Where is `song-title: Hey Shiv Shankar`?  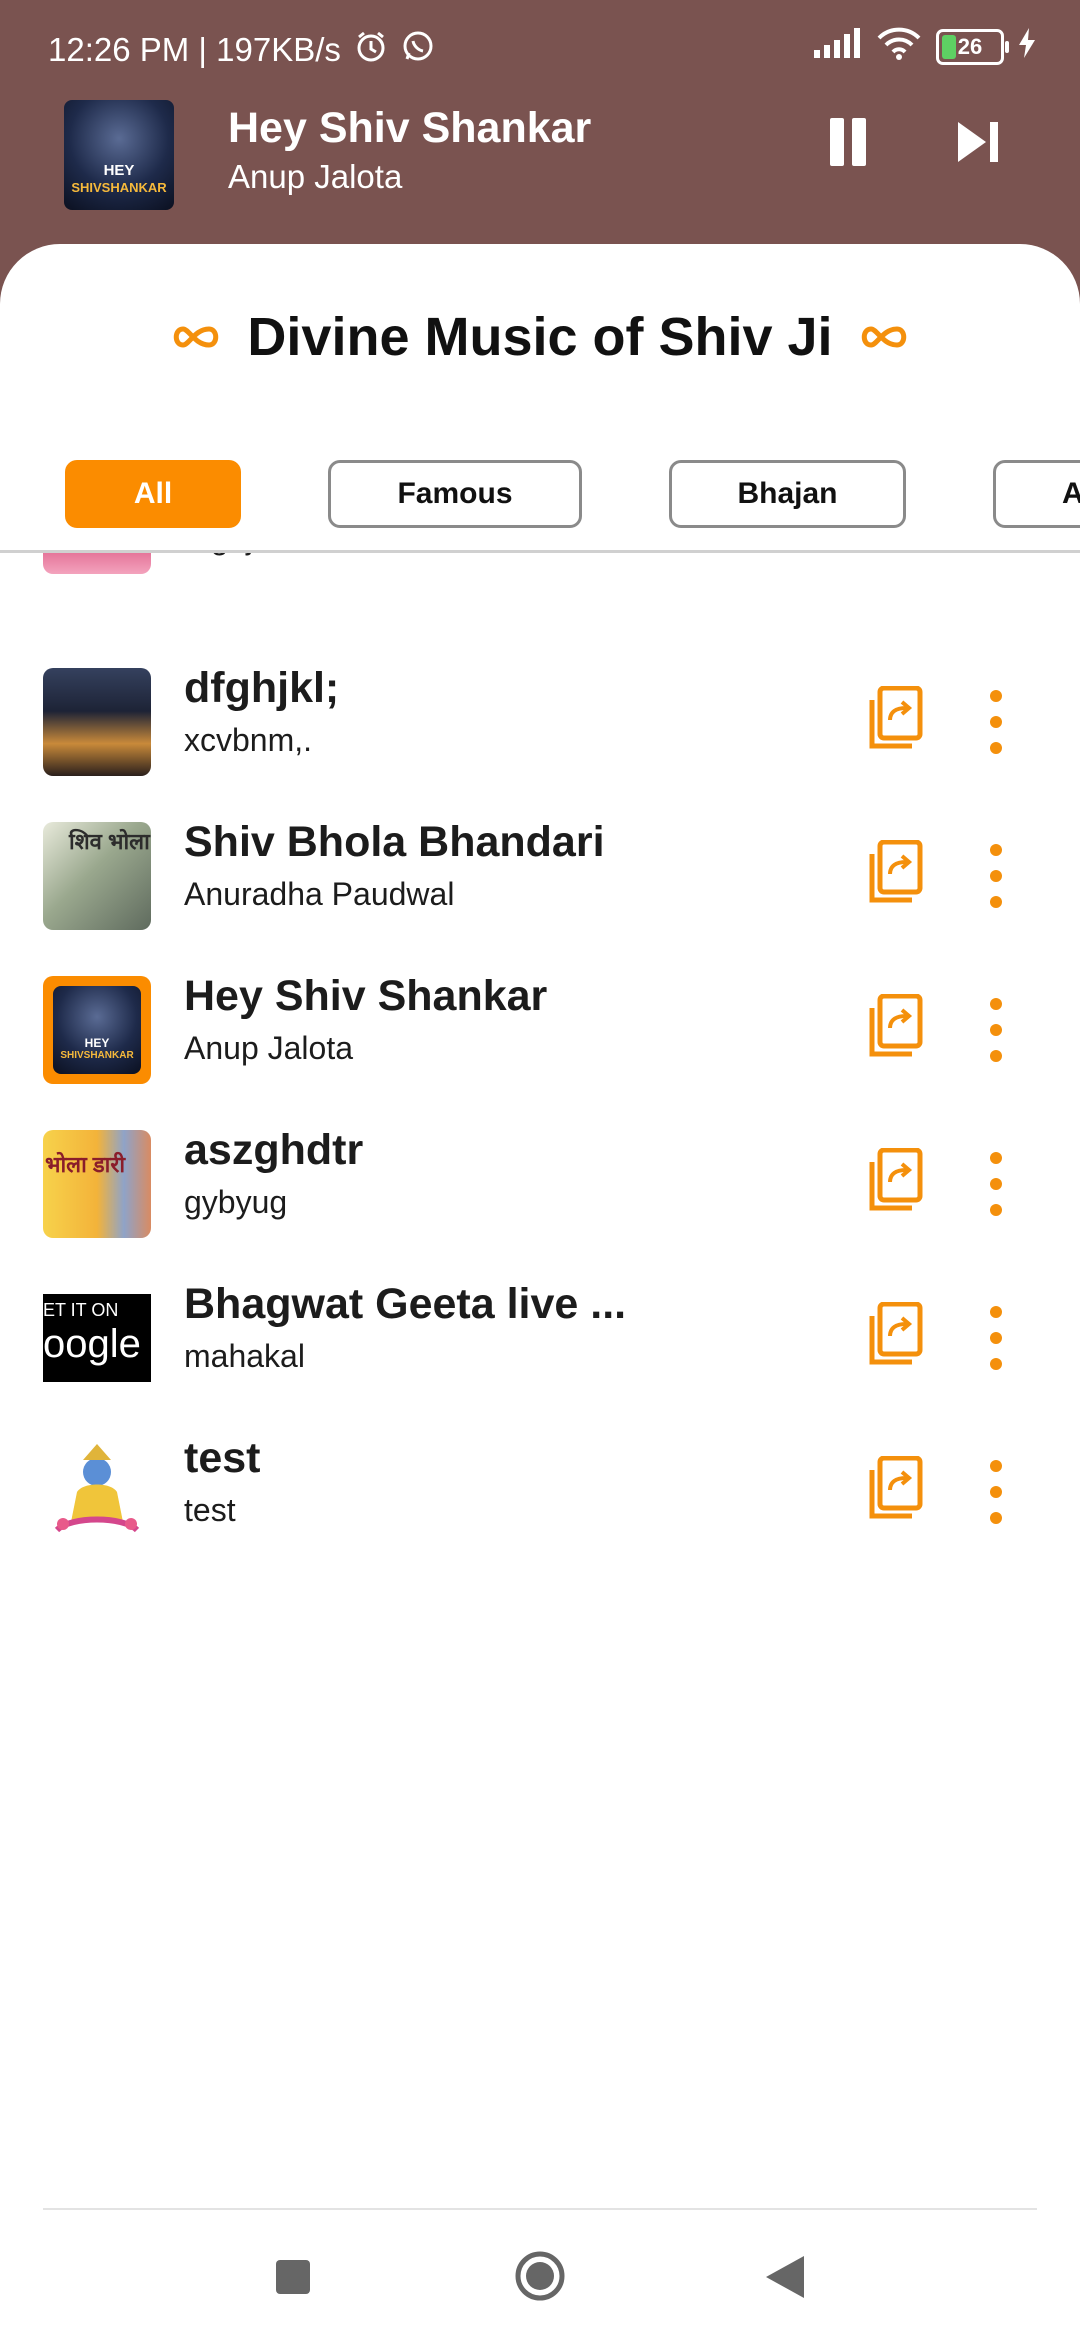 song-title: Hey Shiv Shankar is located at coordinates (366, 996).